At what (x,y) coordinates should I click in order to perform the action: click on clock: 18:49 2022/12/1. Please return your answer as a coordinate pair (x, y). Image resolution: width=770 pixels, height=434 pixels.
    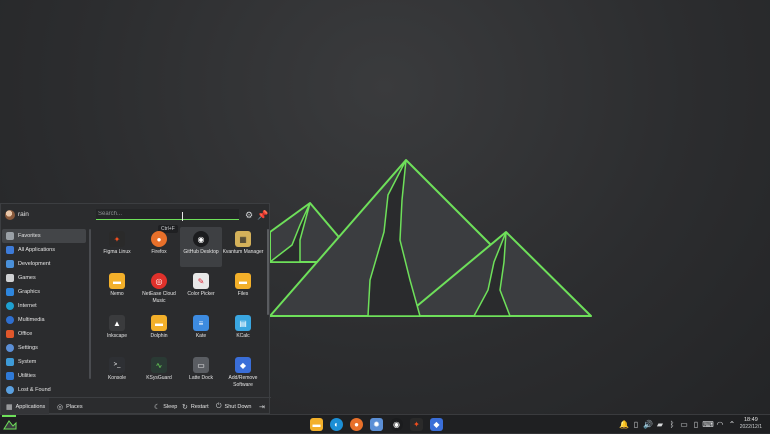
    Looking at the image, I should click on (751, 424).